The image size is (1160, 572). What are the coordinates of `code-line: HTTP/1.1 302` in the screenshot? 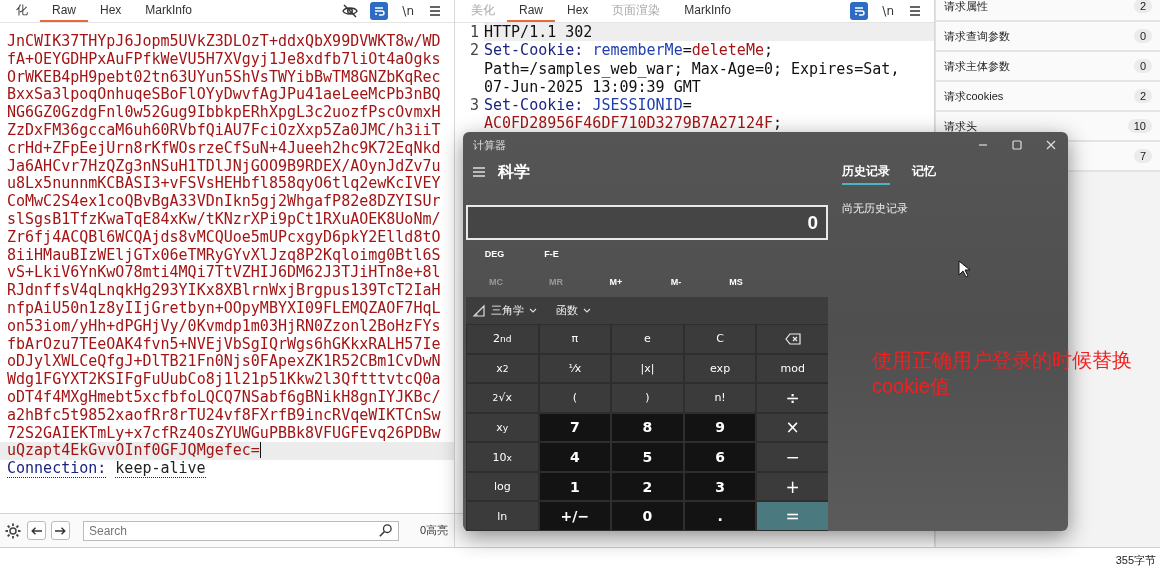 It's located at (539, 32).